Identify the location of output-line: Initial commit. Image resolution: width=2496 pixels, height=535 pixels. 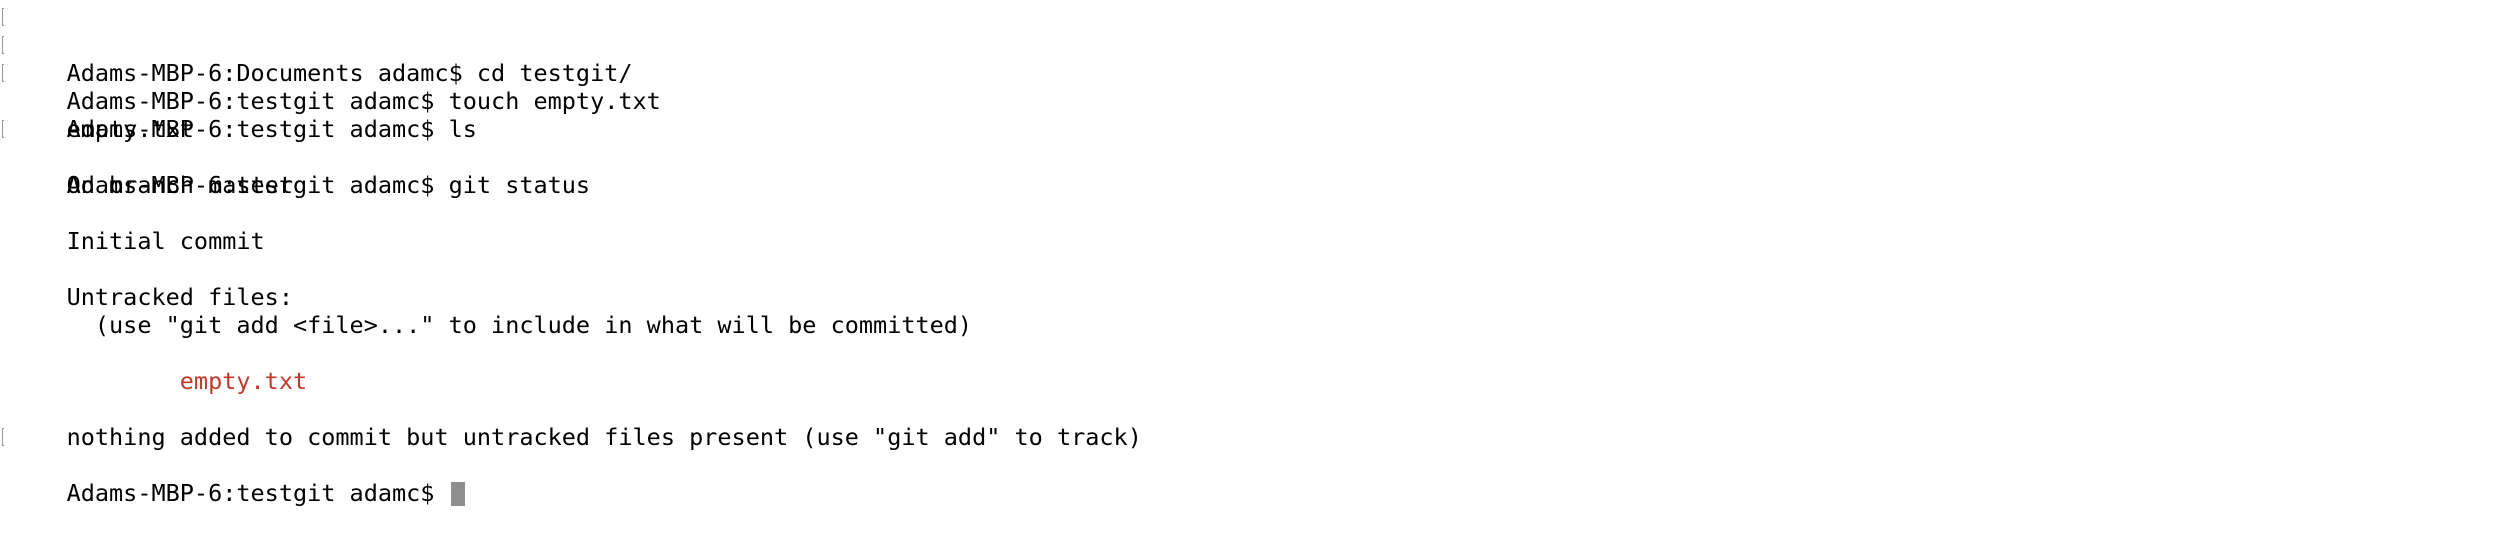
(1245, 227).